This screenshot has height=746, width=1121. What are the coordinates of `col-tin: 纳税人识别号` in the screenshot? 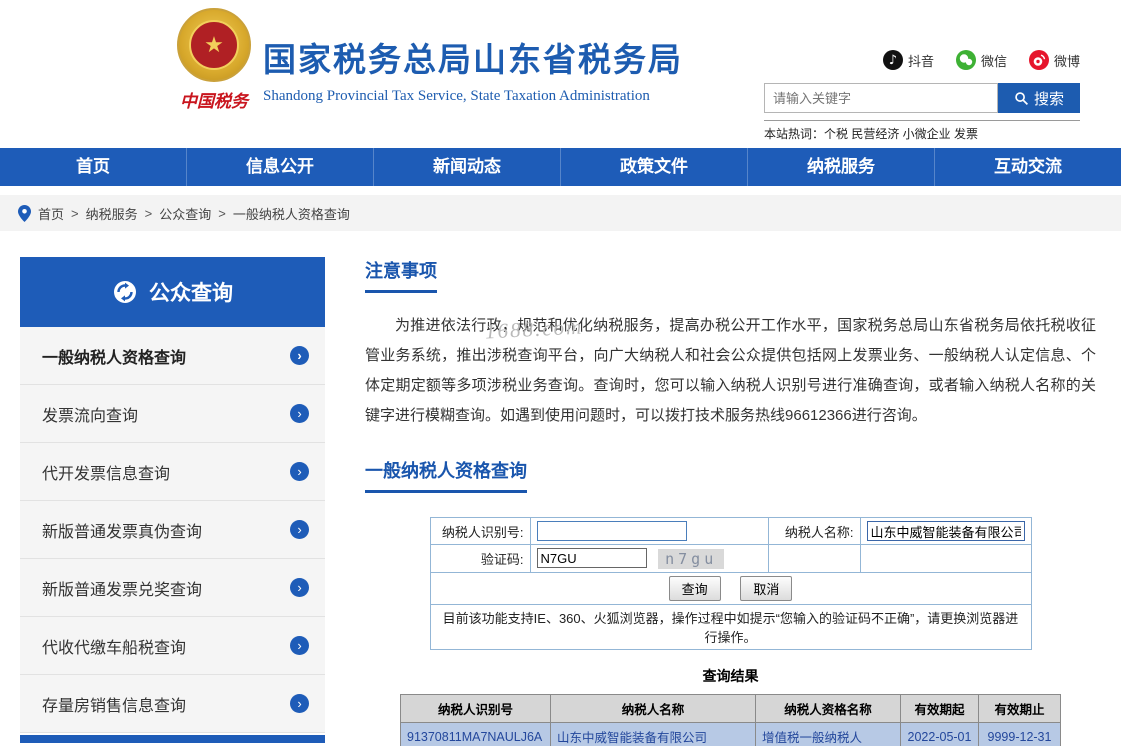 It's located at (475, 709).